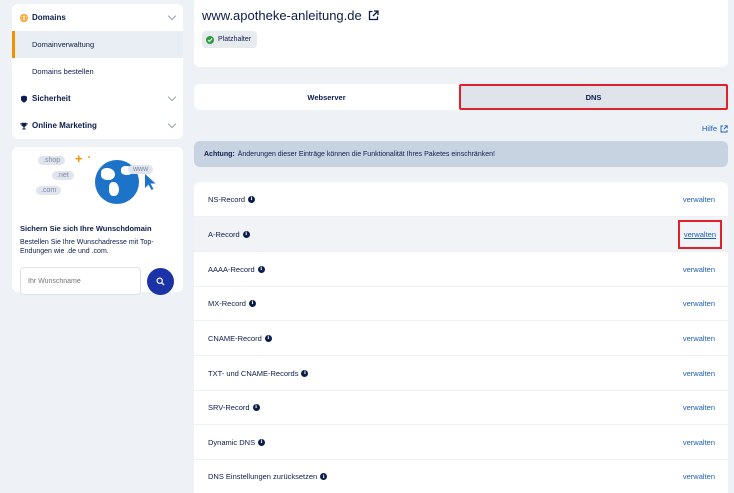 This screenshot has height=493, width=734. Describe the element at coordinates (86, 228) in the screenshot. I see `promo-title: Sichern Sie sich Ihre Wunschdomain` at that location.